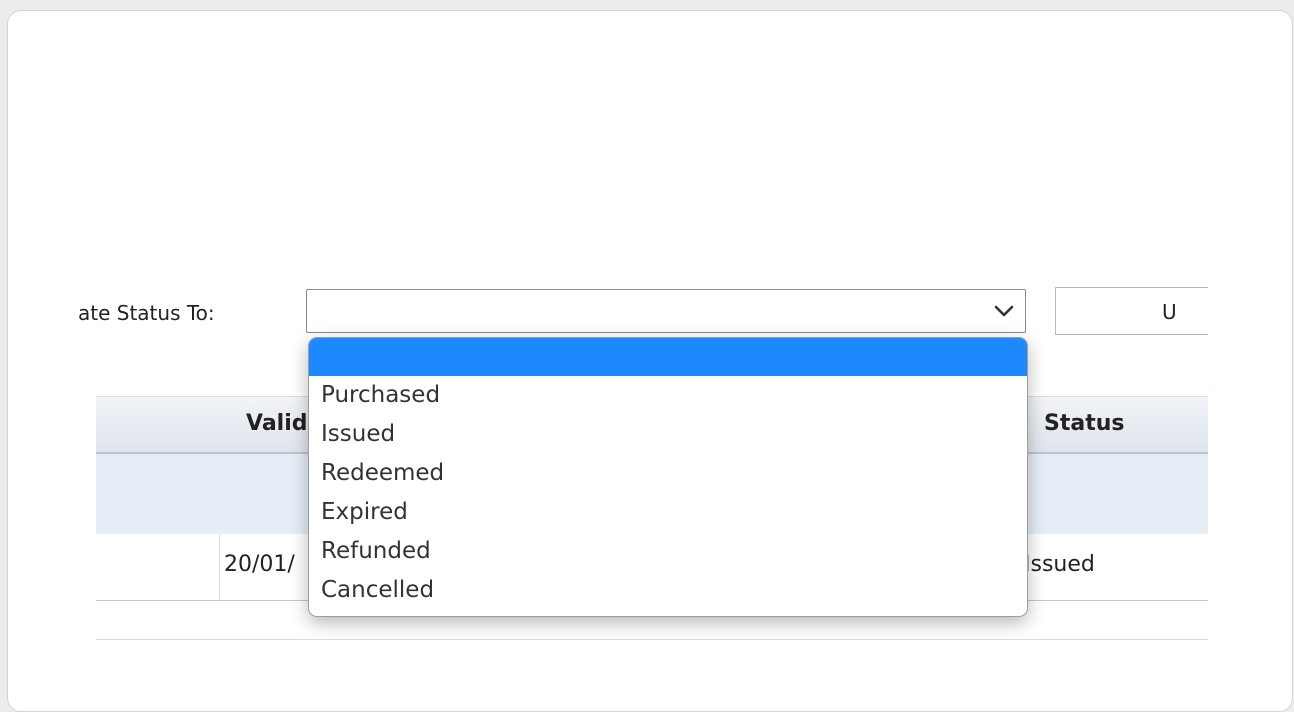 This screenshot has height=712, width=1294. I want to click on column-header-valid: Valid, so click(277, 423).